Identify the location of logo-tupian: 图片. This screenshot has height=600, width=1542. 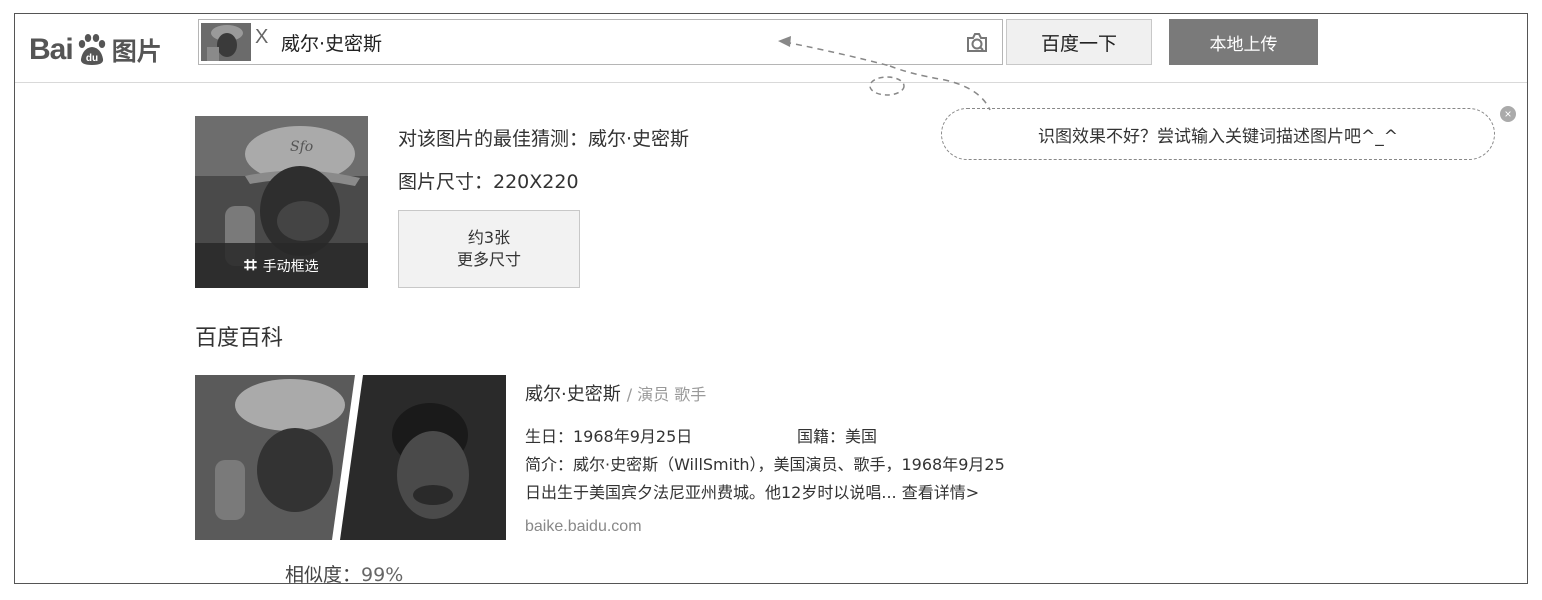
(136, 51).